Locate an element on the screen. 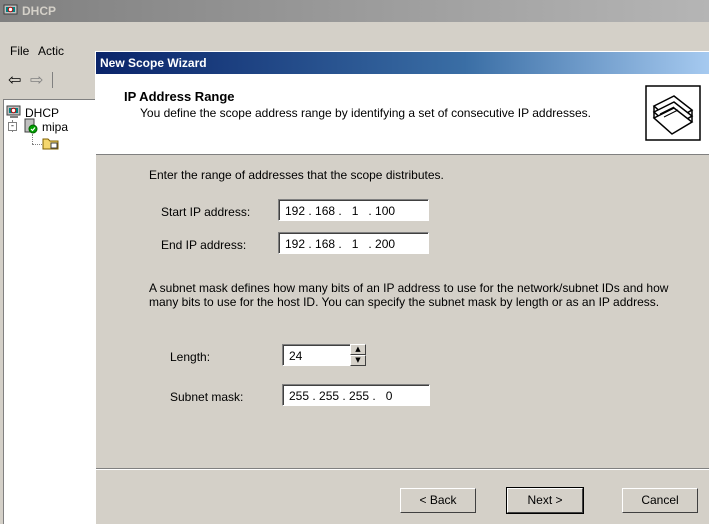 This screenshot has height=524, width=709. tree-label-server: mipa is located at coordinates (55, 127).